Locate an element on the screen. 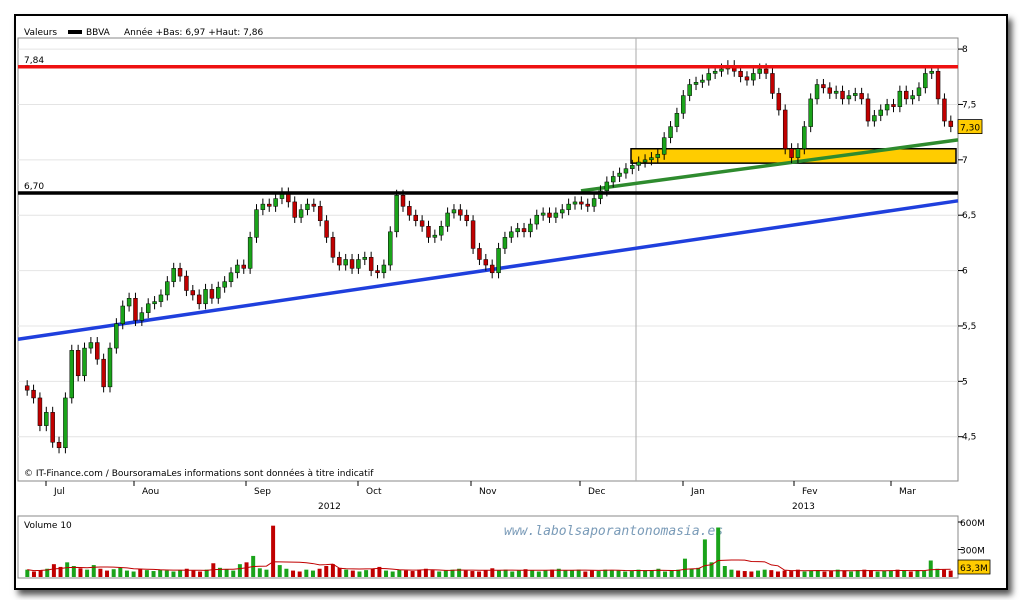  x-month-label: Sep is located at coordinates (262, 492).